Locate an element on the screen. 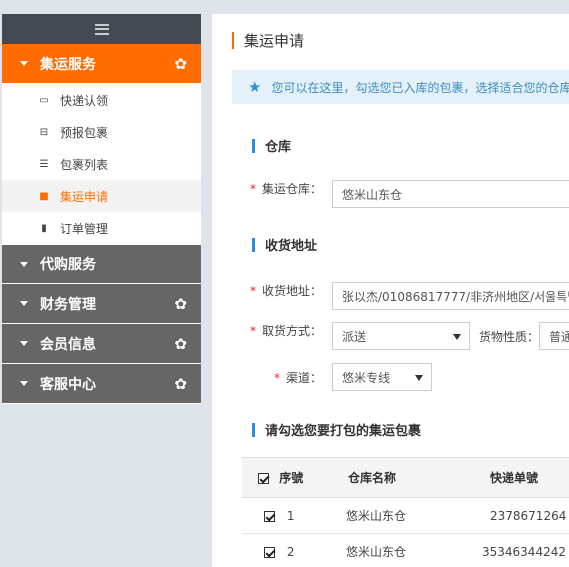 The image size is (569, 567). sidebar-group-label: 财务管理 is located at coordinates (68, 304).